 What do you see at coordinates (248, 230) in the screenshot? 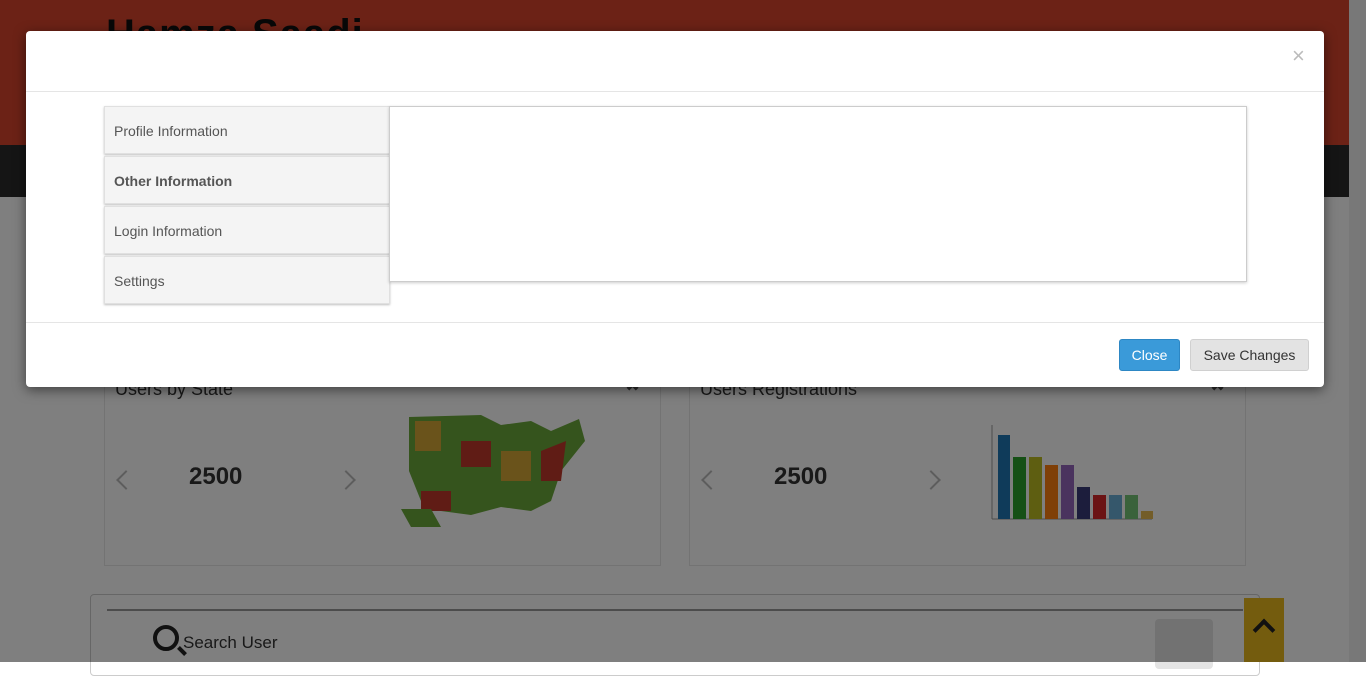
I see `tab-login-information: Login Information` at bounding box center [248, 230].